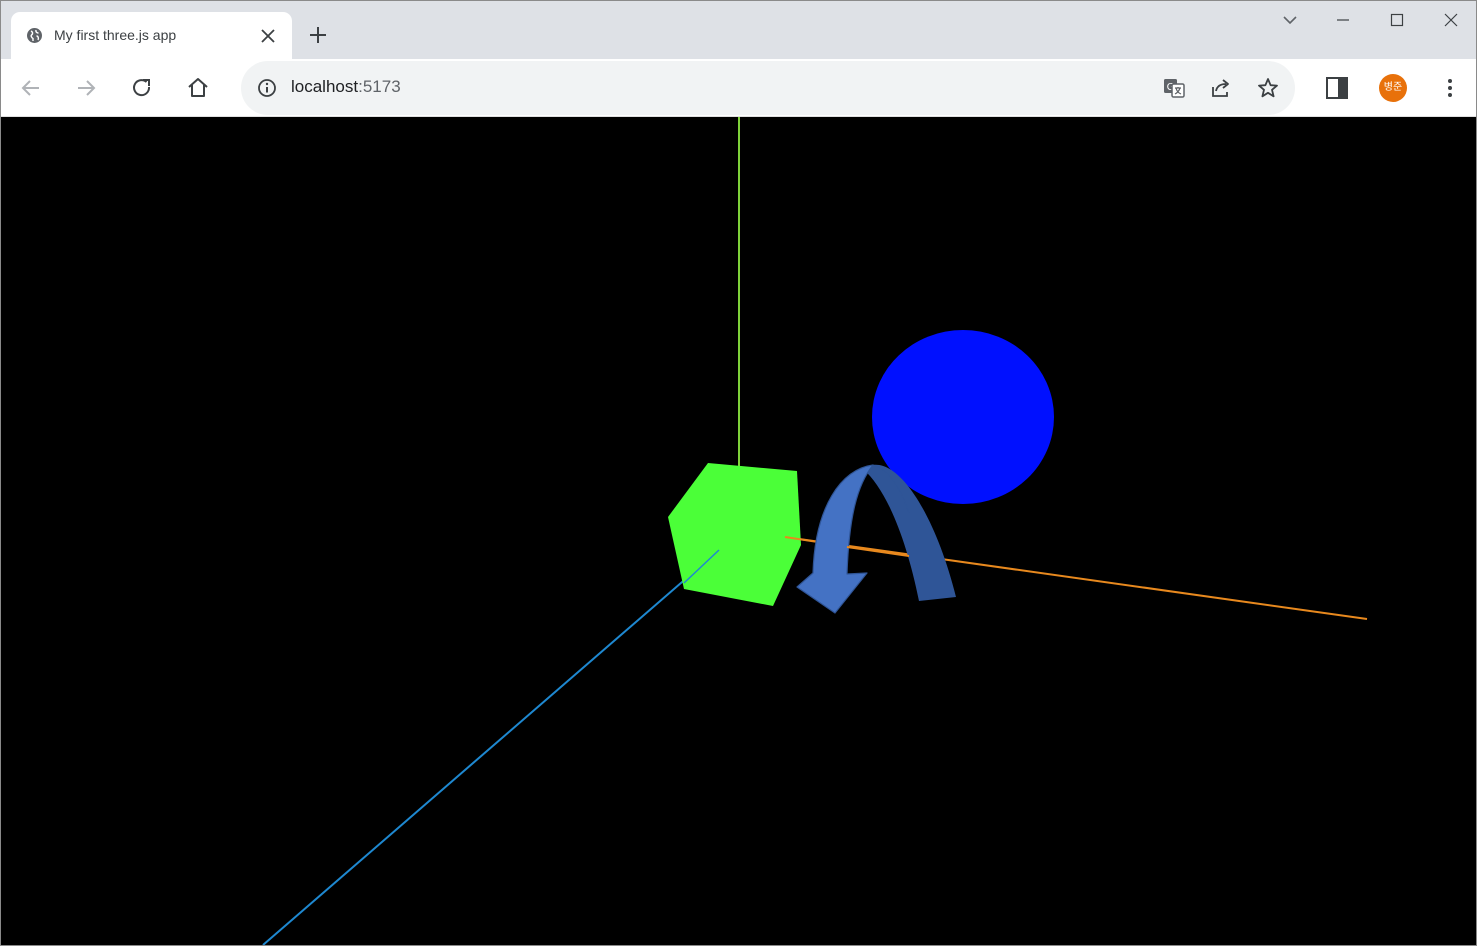 This screenshot has width=1477, height=946. Describe the element at coordinates (738, 30) in the screenshot. I see `tab-strip: My first three.js app` at that location.